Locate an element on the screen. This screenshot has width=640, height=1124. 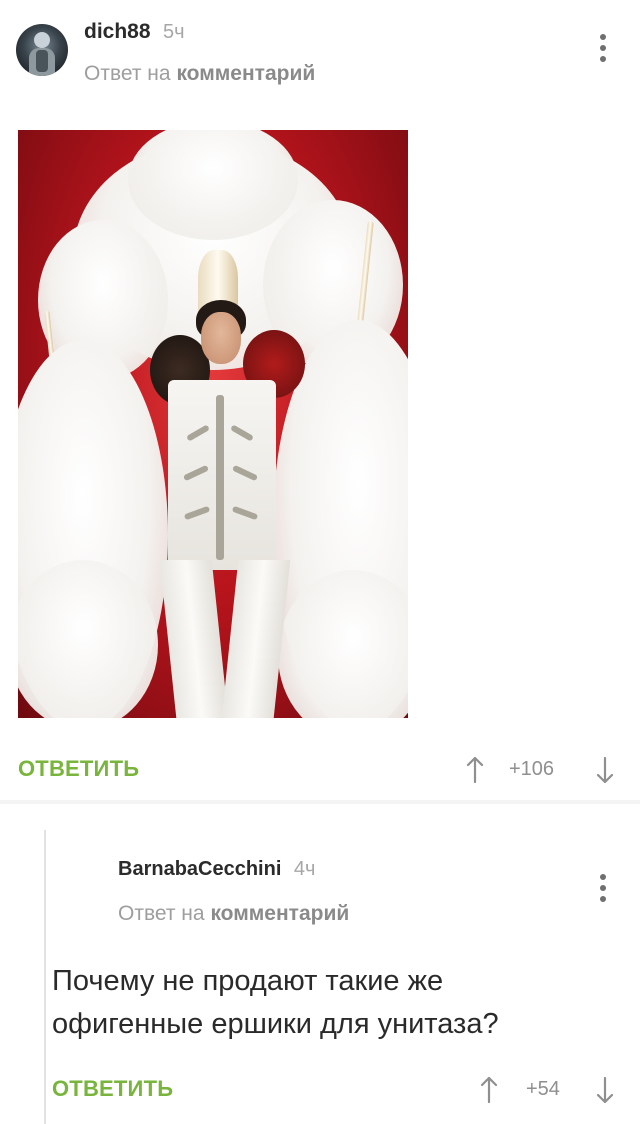
username: BarnabaCecchini is located at coordinates (199, 869).